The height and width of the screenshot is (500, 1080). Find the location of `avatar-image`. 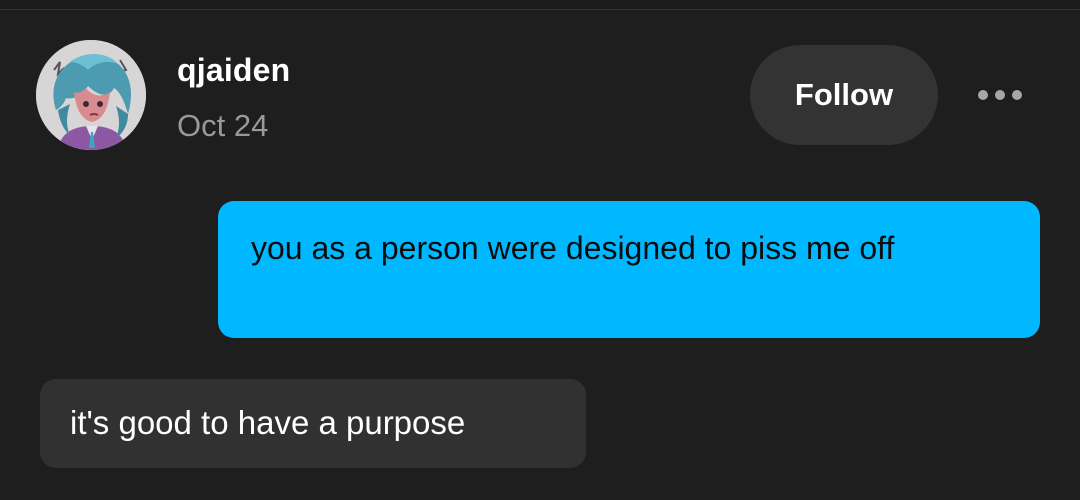

avatar-image is located at coordinates (91, 95).